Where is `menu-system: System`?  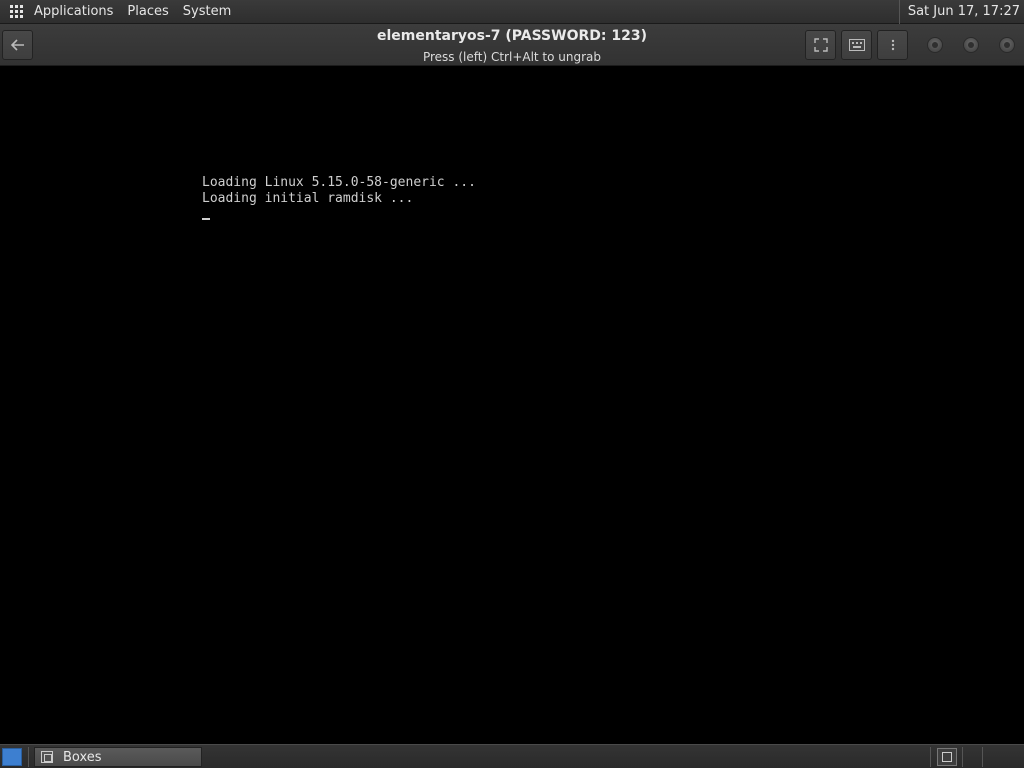 menu-system: System is located at coordinates (207, 12).